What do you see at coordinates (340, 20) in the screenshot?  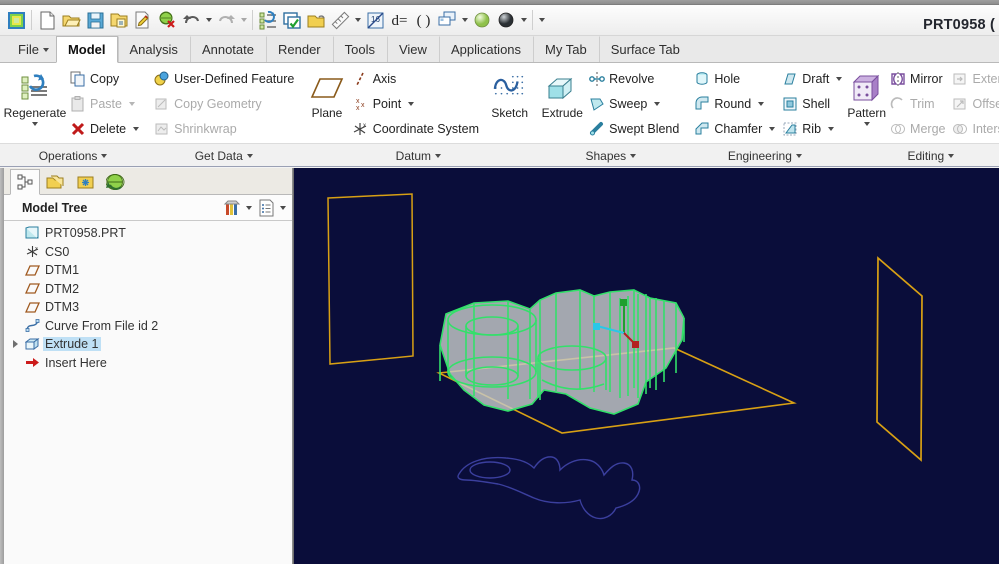 I see `measure-icon` at bounding box center [340, 20].